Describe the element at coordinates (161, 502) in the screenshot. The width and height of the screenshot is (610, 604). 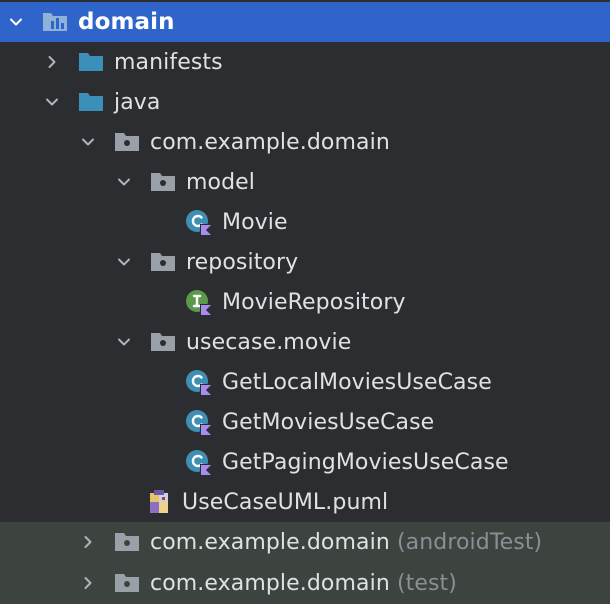
I see `plantuml-file-icon` at that location.